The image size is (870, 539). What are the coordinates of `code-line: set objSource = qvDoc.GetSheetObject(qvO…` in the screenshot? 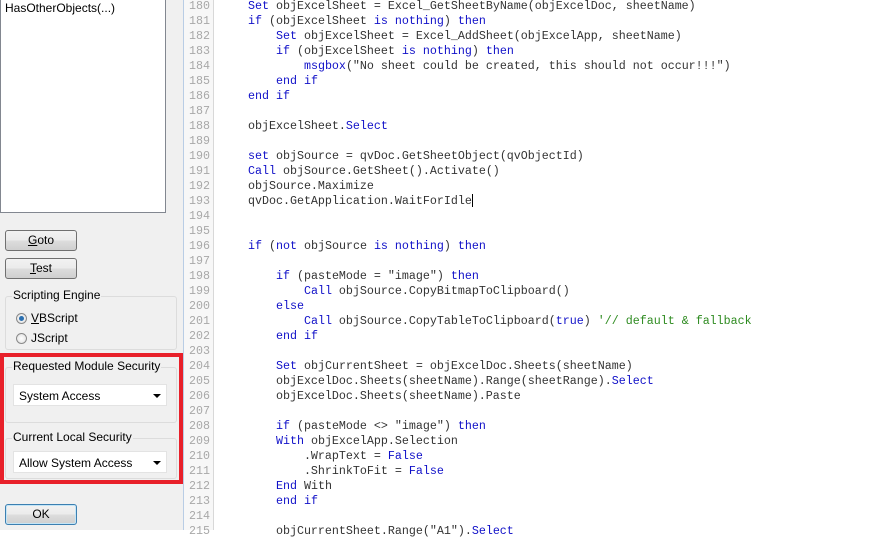 It's located at (402, 156).